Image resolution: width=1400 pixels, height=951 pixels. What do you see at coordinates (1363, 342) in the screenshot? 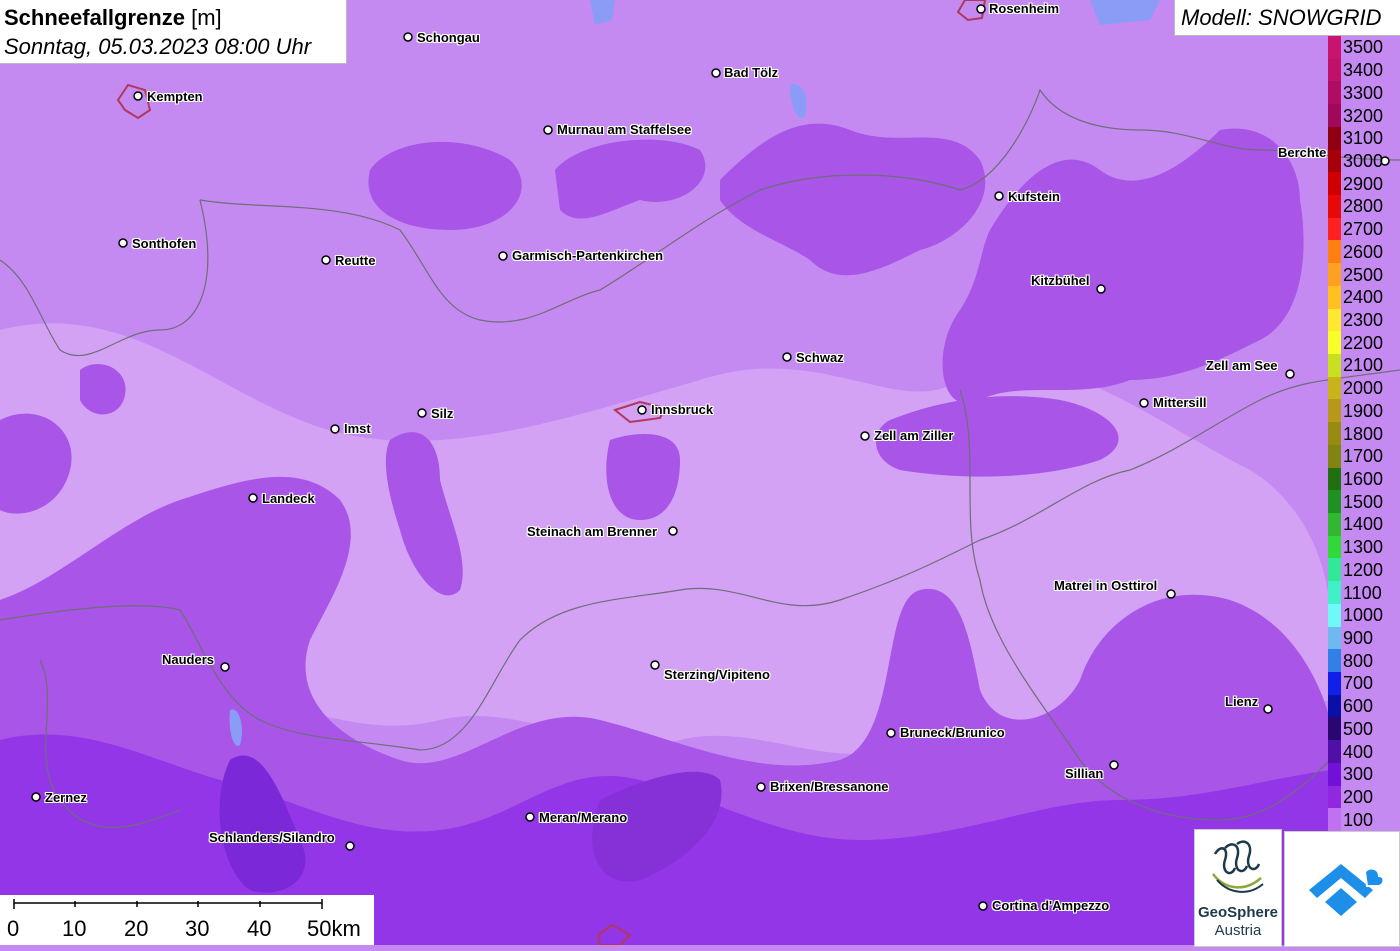
I see `legend-label: 2200` at bounding box center [1363, 342].